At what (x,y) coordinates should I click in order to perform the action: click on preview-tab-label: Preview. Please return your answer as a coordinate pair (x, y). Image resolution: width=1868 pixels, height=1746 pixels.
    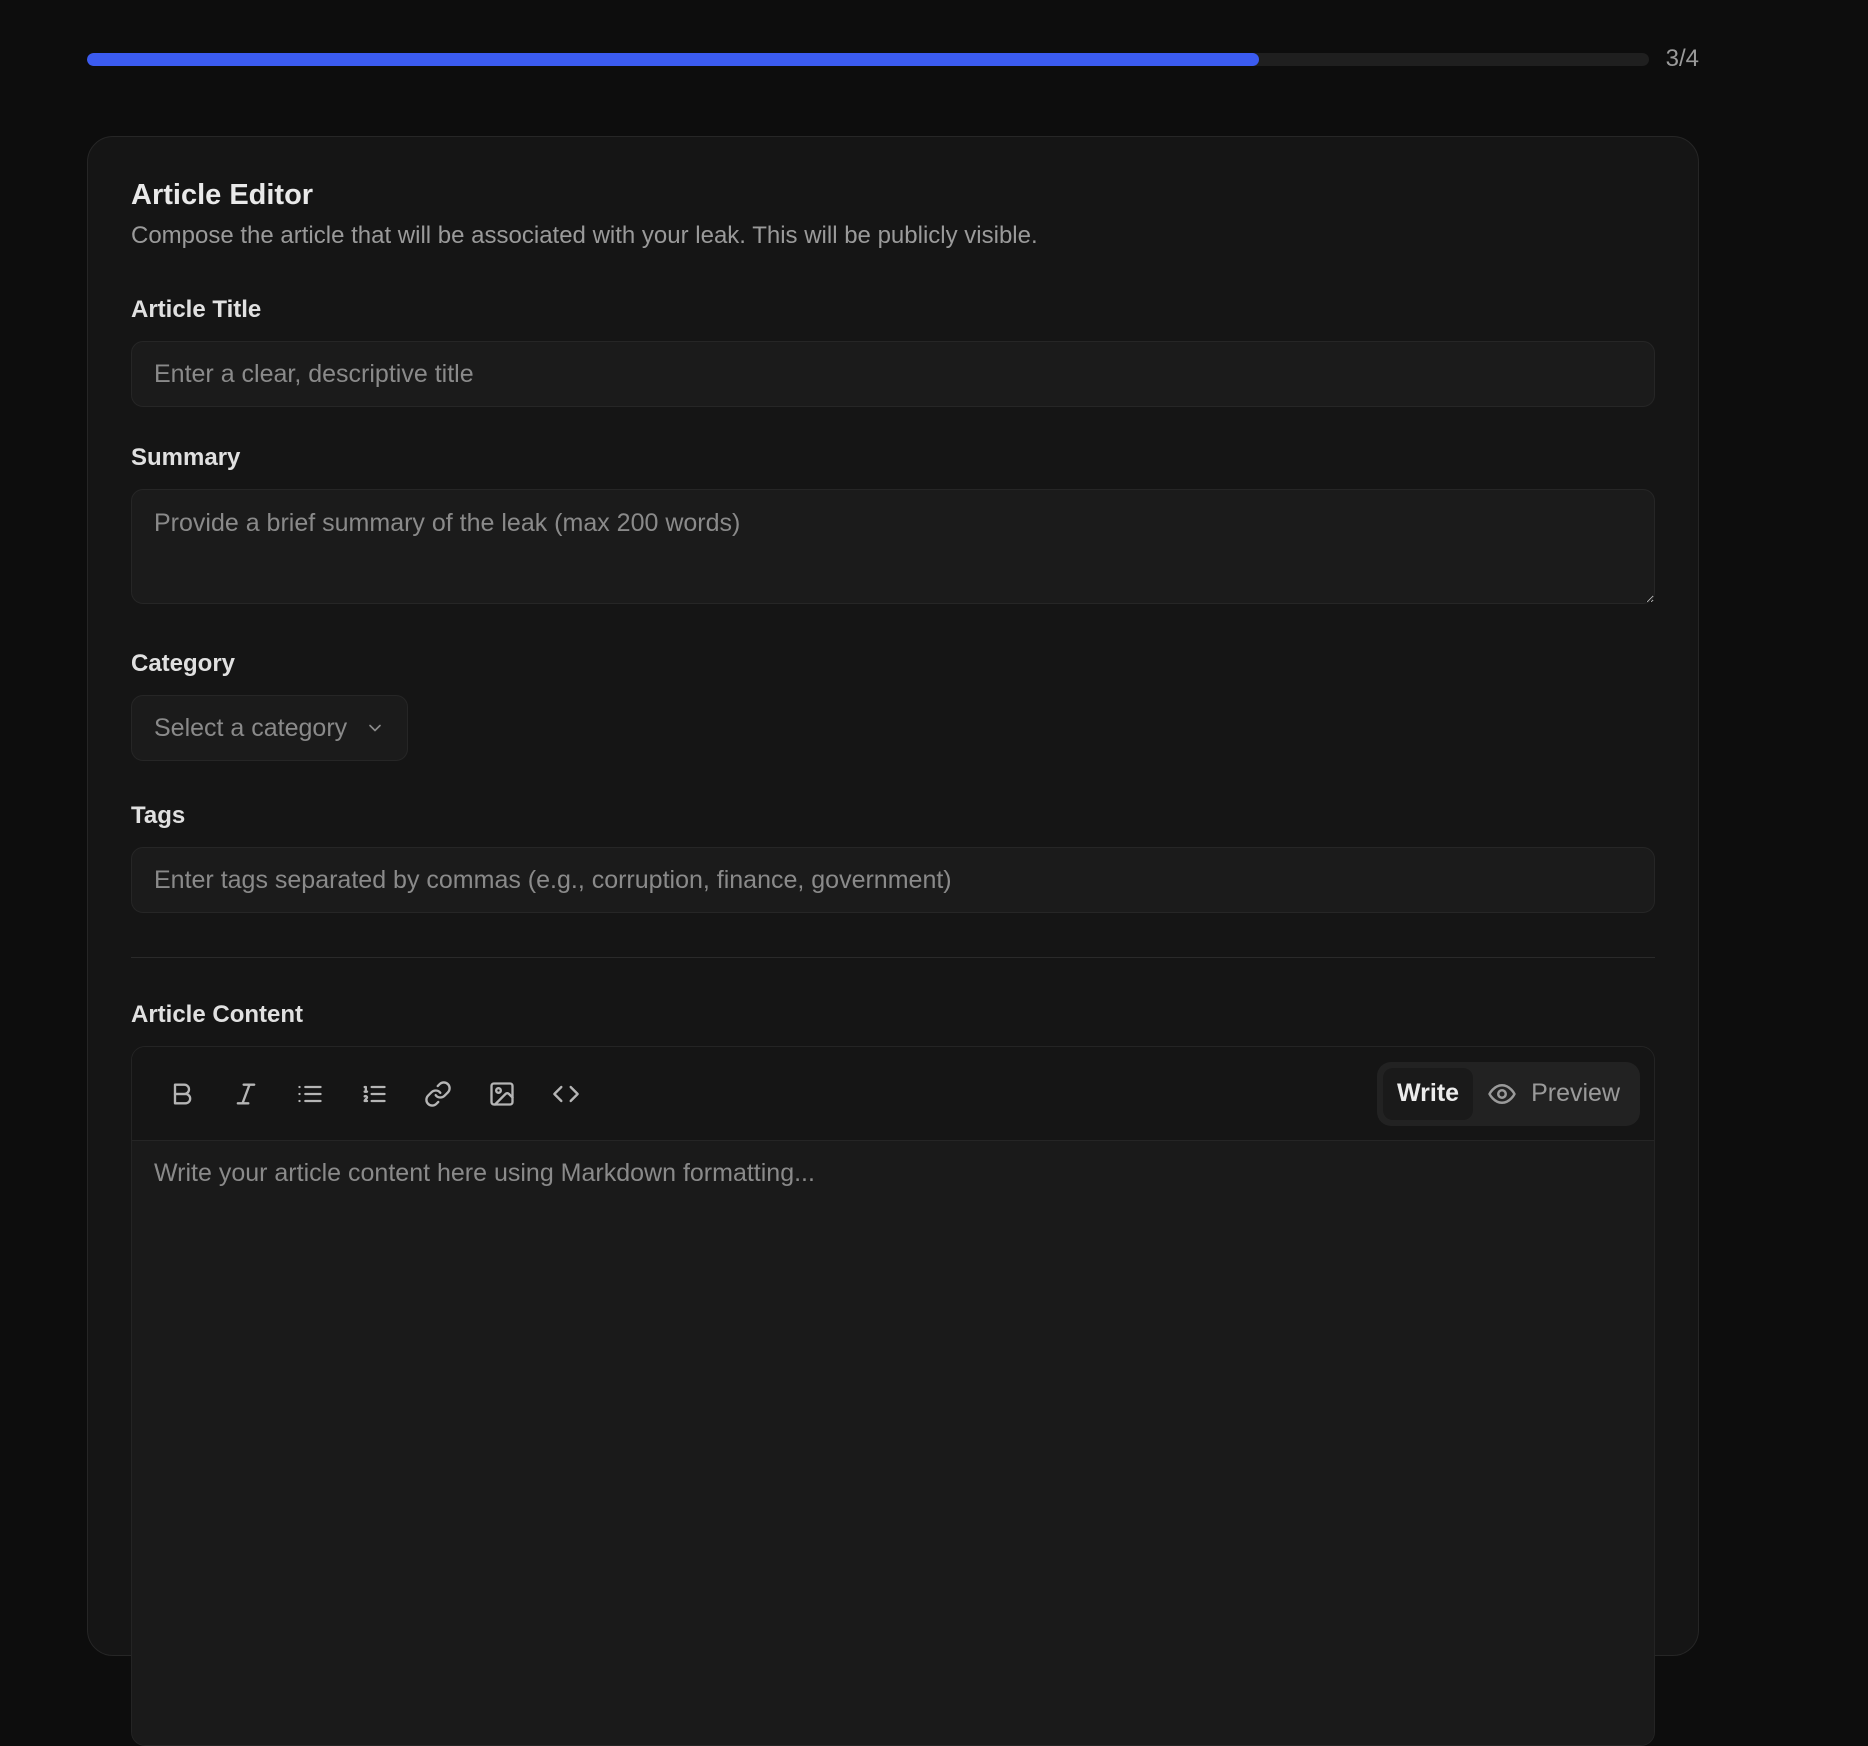
    Looking at the image, I should click on (1575, 1093).